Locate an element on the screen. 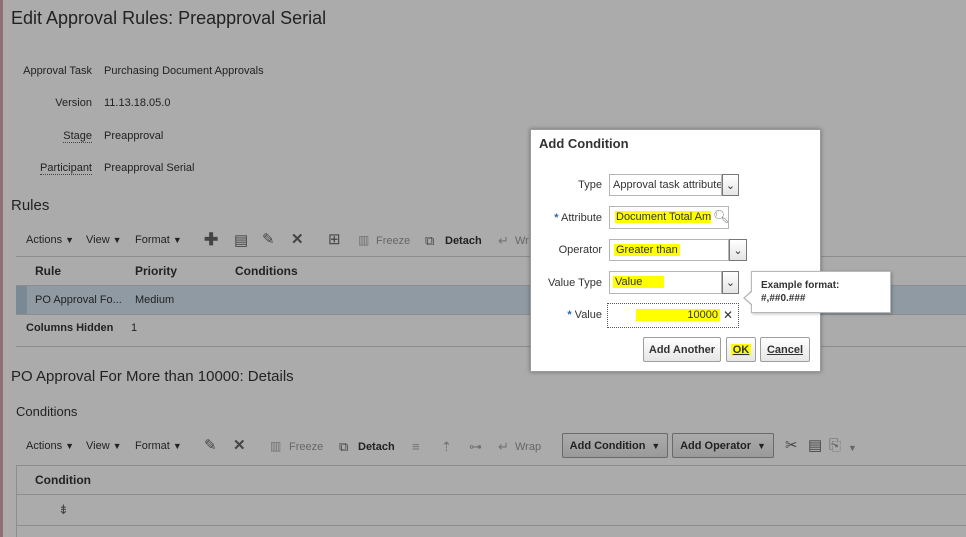  operator-label: Operator is located at coordinates (580, 250).